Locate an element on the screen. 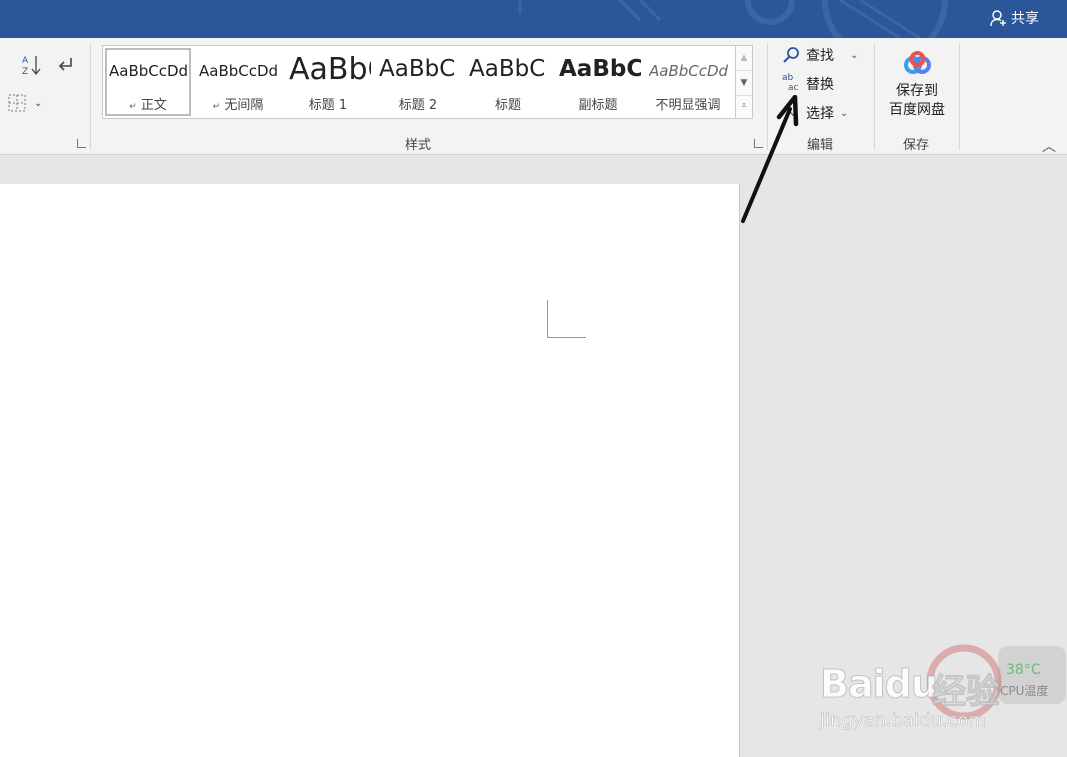  find-button: 查找 ⌄ is located at coordinates (820, 55).